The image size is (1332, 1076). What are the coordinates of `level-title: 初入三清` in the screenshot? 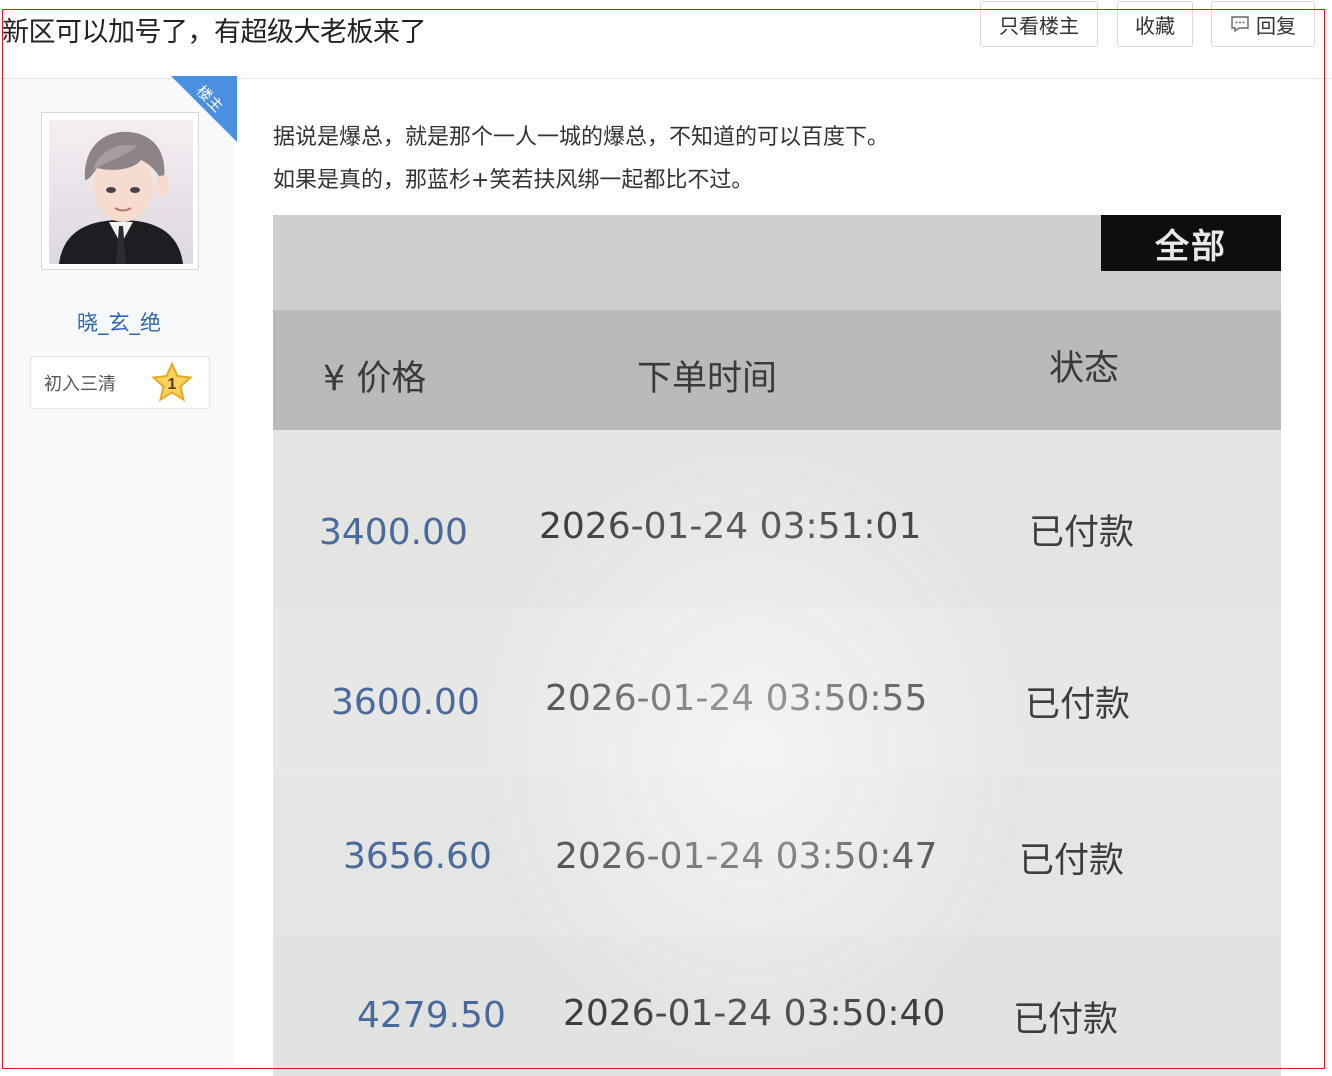 It's located at (80, 384).